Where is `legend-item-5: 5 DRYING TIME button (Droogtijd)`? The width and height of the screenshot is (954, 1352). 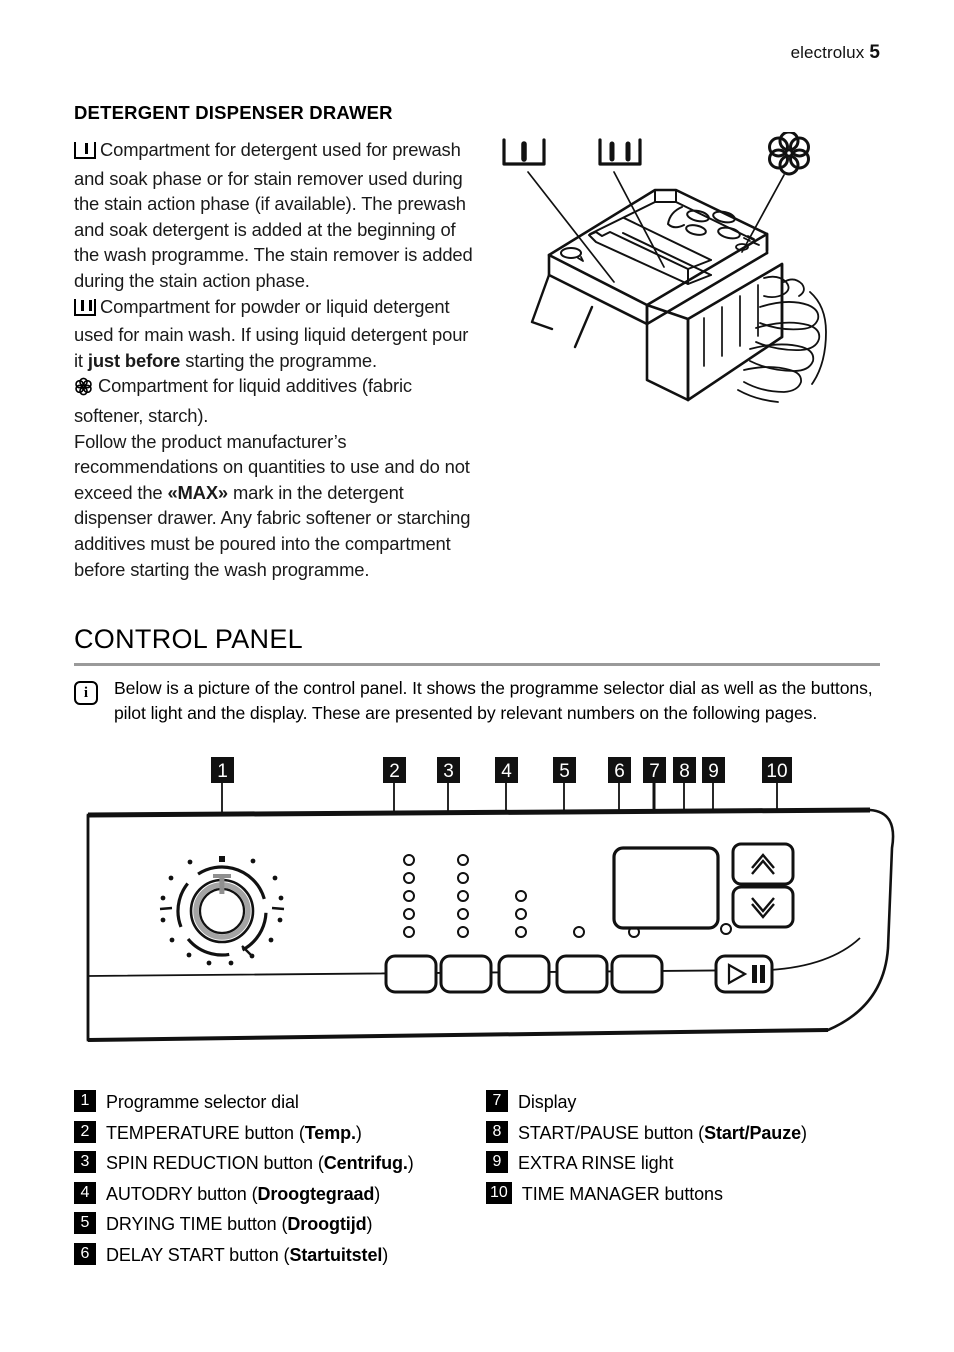
legend-item-5: 5 DRYING TIME button (Droogtijd) is located at coordinates (289, 1224).